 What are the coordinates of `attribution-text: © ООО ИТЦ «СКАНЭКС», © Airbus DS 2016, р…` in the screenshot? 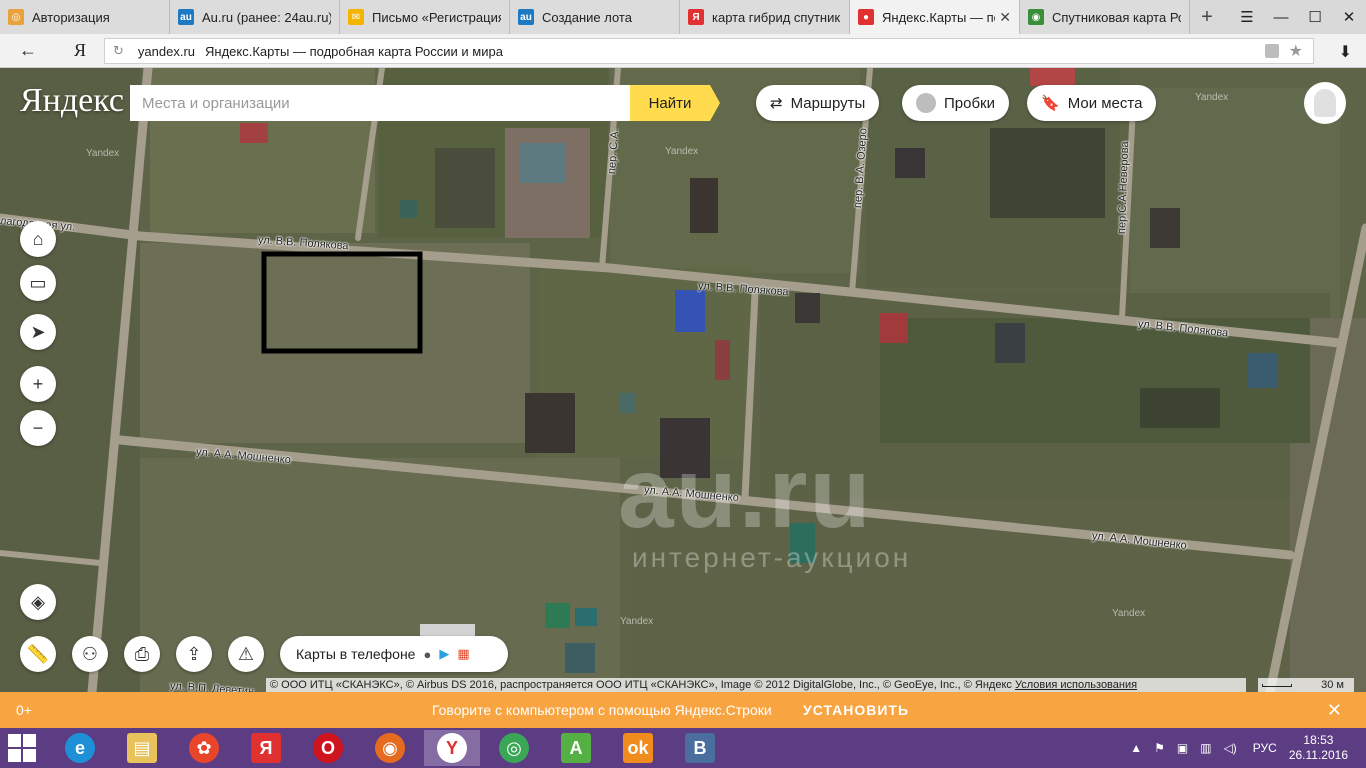 It's located at (641, 685).